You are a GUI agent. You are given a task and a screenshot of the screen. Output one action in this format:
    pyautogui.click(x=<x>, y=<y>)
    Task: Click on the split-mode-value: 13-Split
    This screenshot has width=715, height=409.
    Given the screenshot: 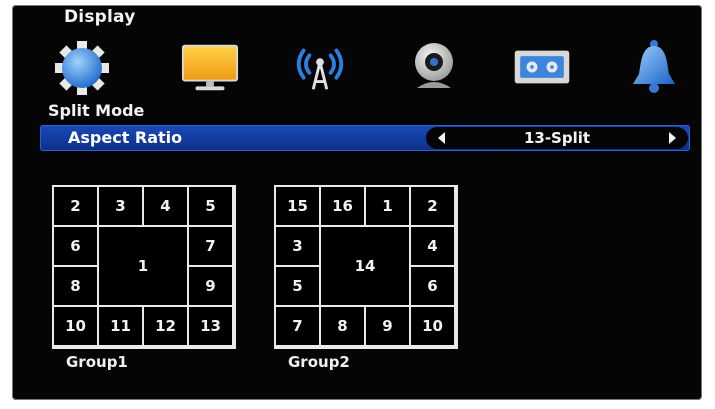 What is the action you would take?
    pyautogui.click(x=557, y=138)
    